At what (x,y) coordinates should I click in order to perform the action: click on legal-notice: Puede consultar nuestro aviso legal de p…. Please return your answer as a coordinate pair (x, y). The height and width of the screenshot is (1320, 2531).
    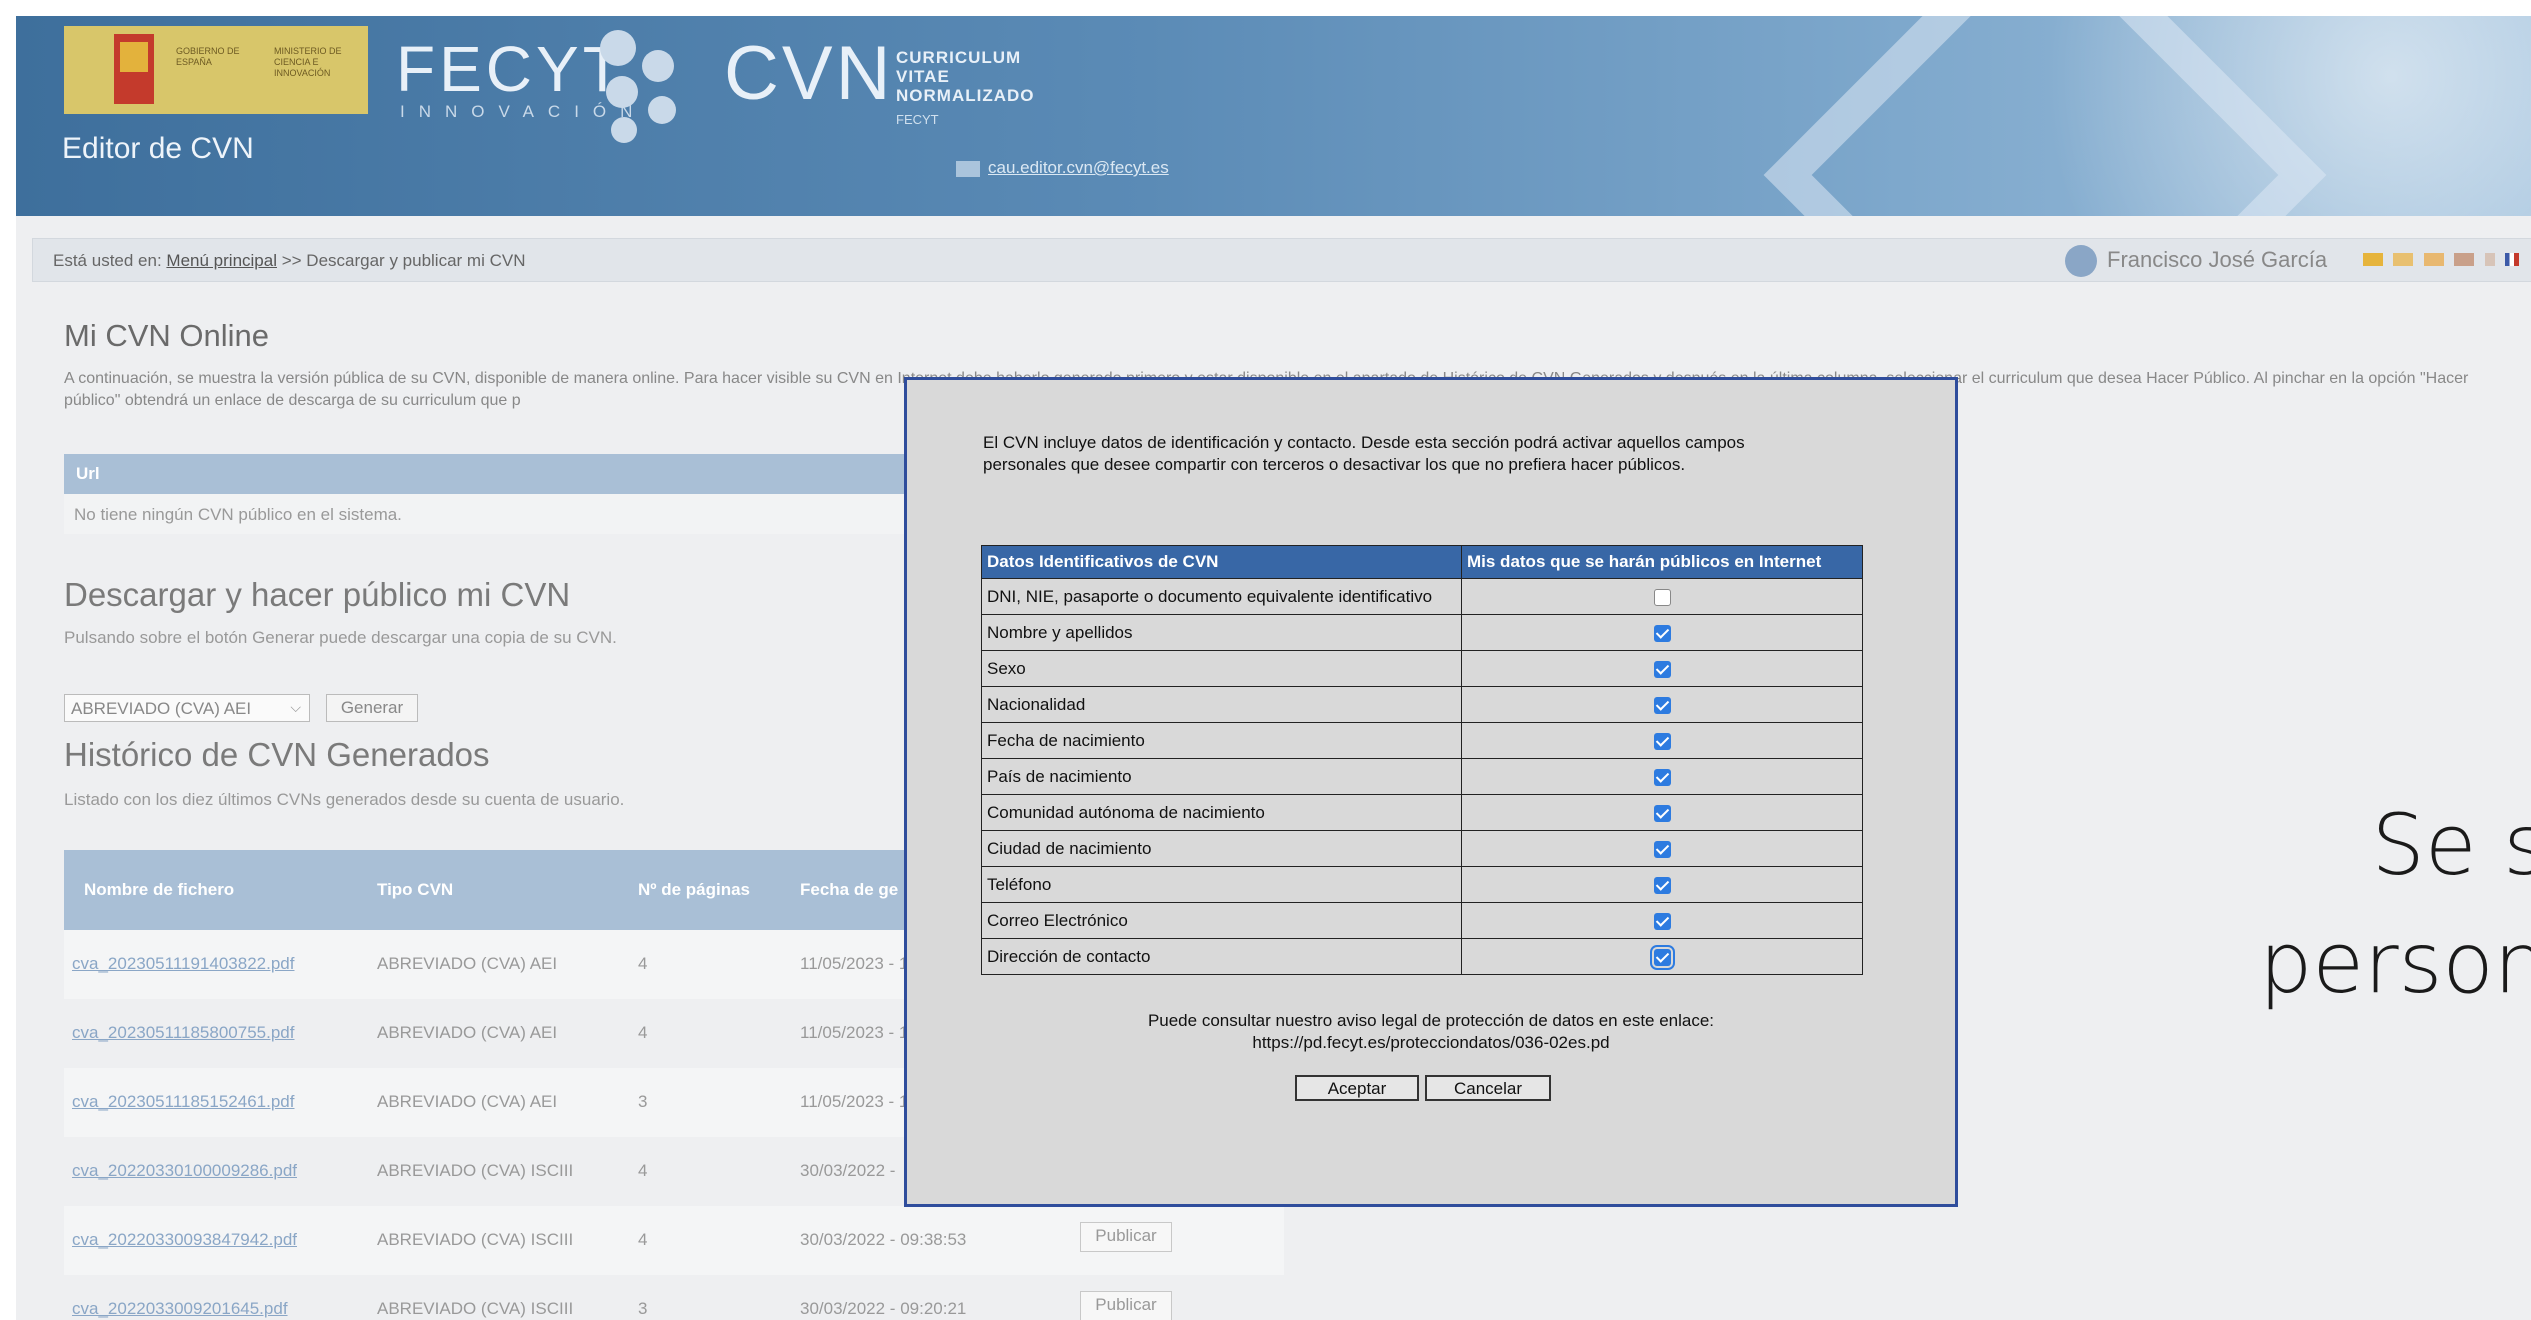
    Looking at the image, I should click on (1431, 1032).